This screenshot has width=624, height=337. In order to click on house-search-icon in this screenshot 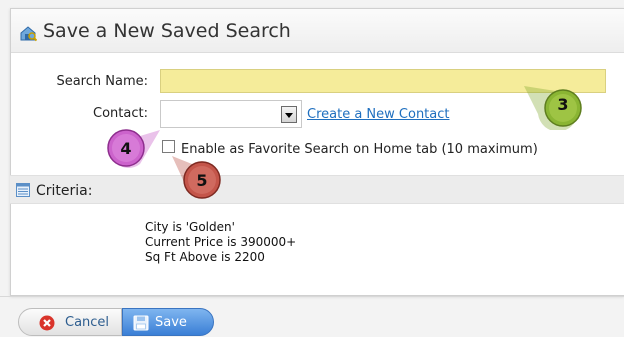, I will do `click(28, 34)`.